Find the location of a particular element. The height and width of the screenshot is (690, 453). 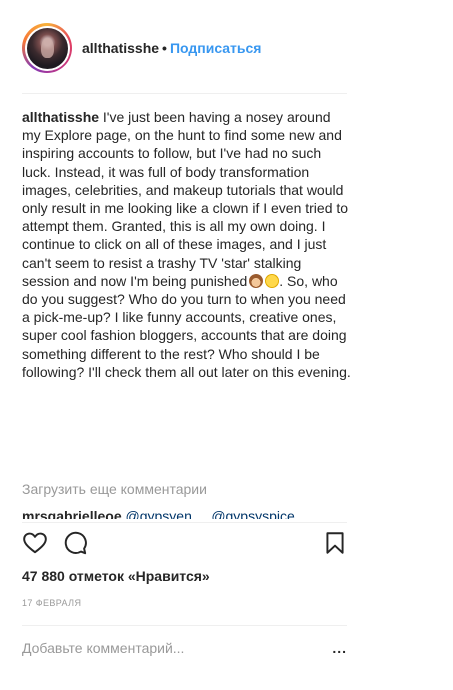

avatar is located at coordinates (47, 48).